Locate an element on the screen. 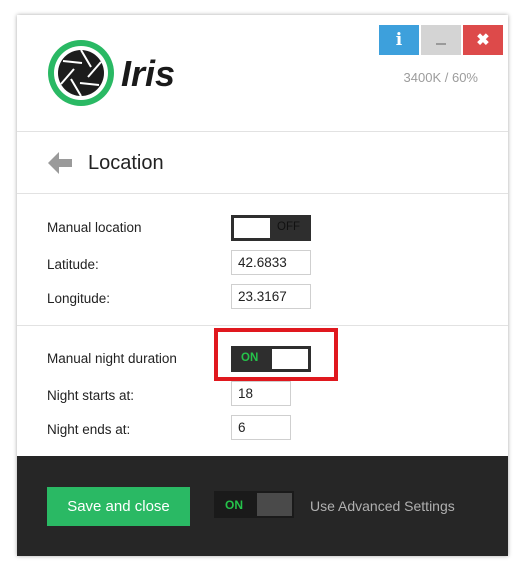 The image size is (530, 582). advanced-settings-toggle: ON is located at coordinates (254, 504).